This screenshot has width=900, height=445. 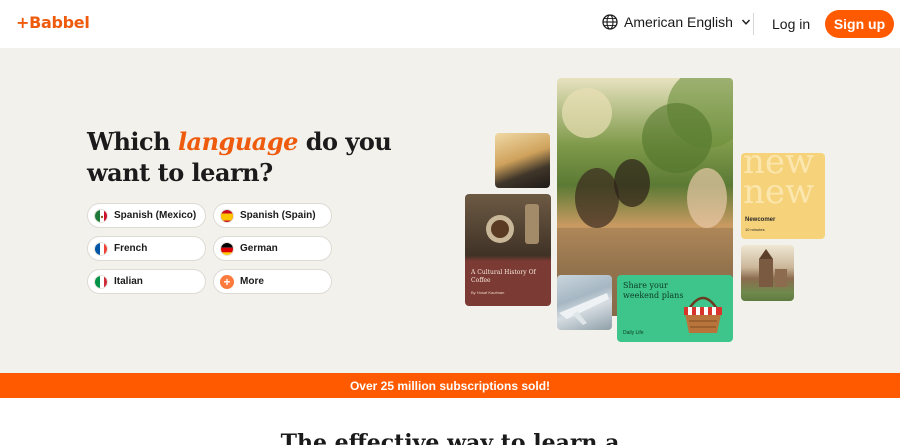 I want to click on language-option-label: Spanish (Spain), so click(x=278, y=215).